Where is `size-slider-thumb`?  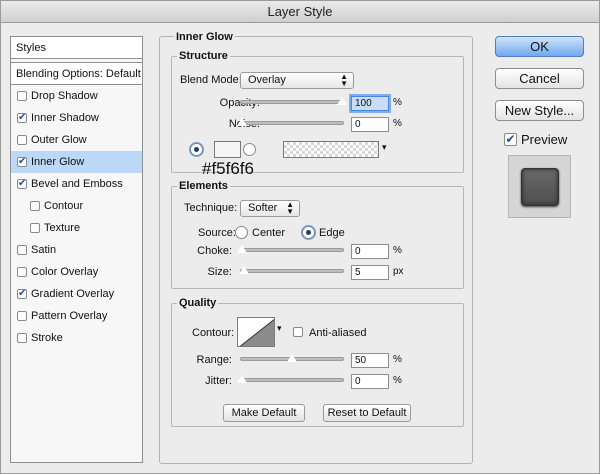 size-slider-thumb is located at coordinates (244, 270).